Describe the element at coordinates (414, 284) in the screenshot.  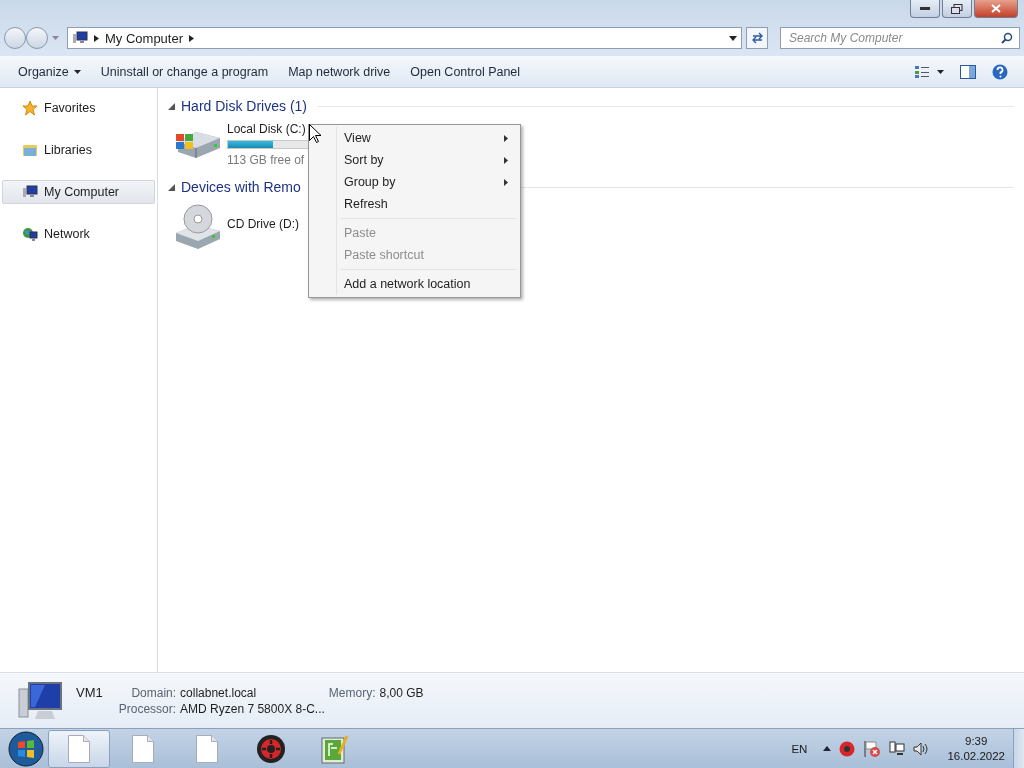
I see `menu-item: Add a network location` at that location.